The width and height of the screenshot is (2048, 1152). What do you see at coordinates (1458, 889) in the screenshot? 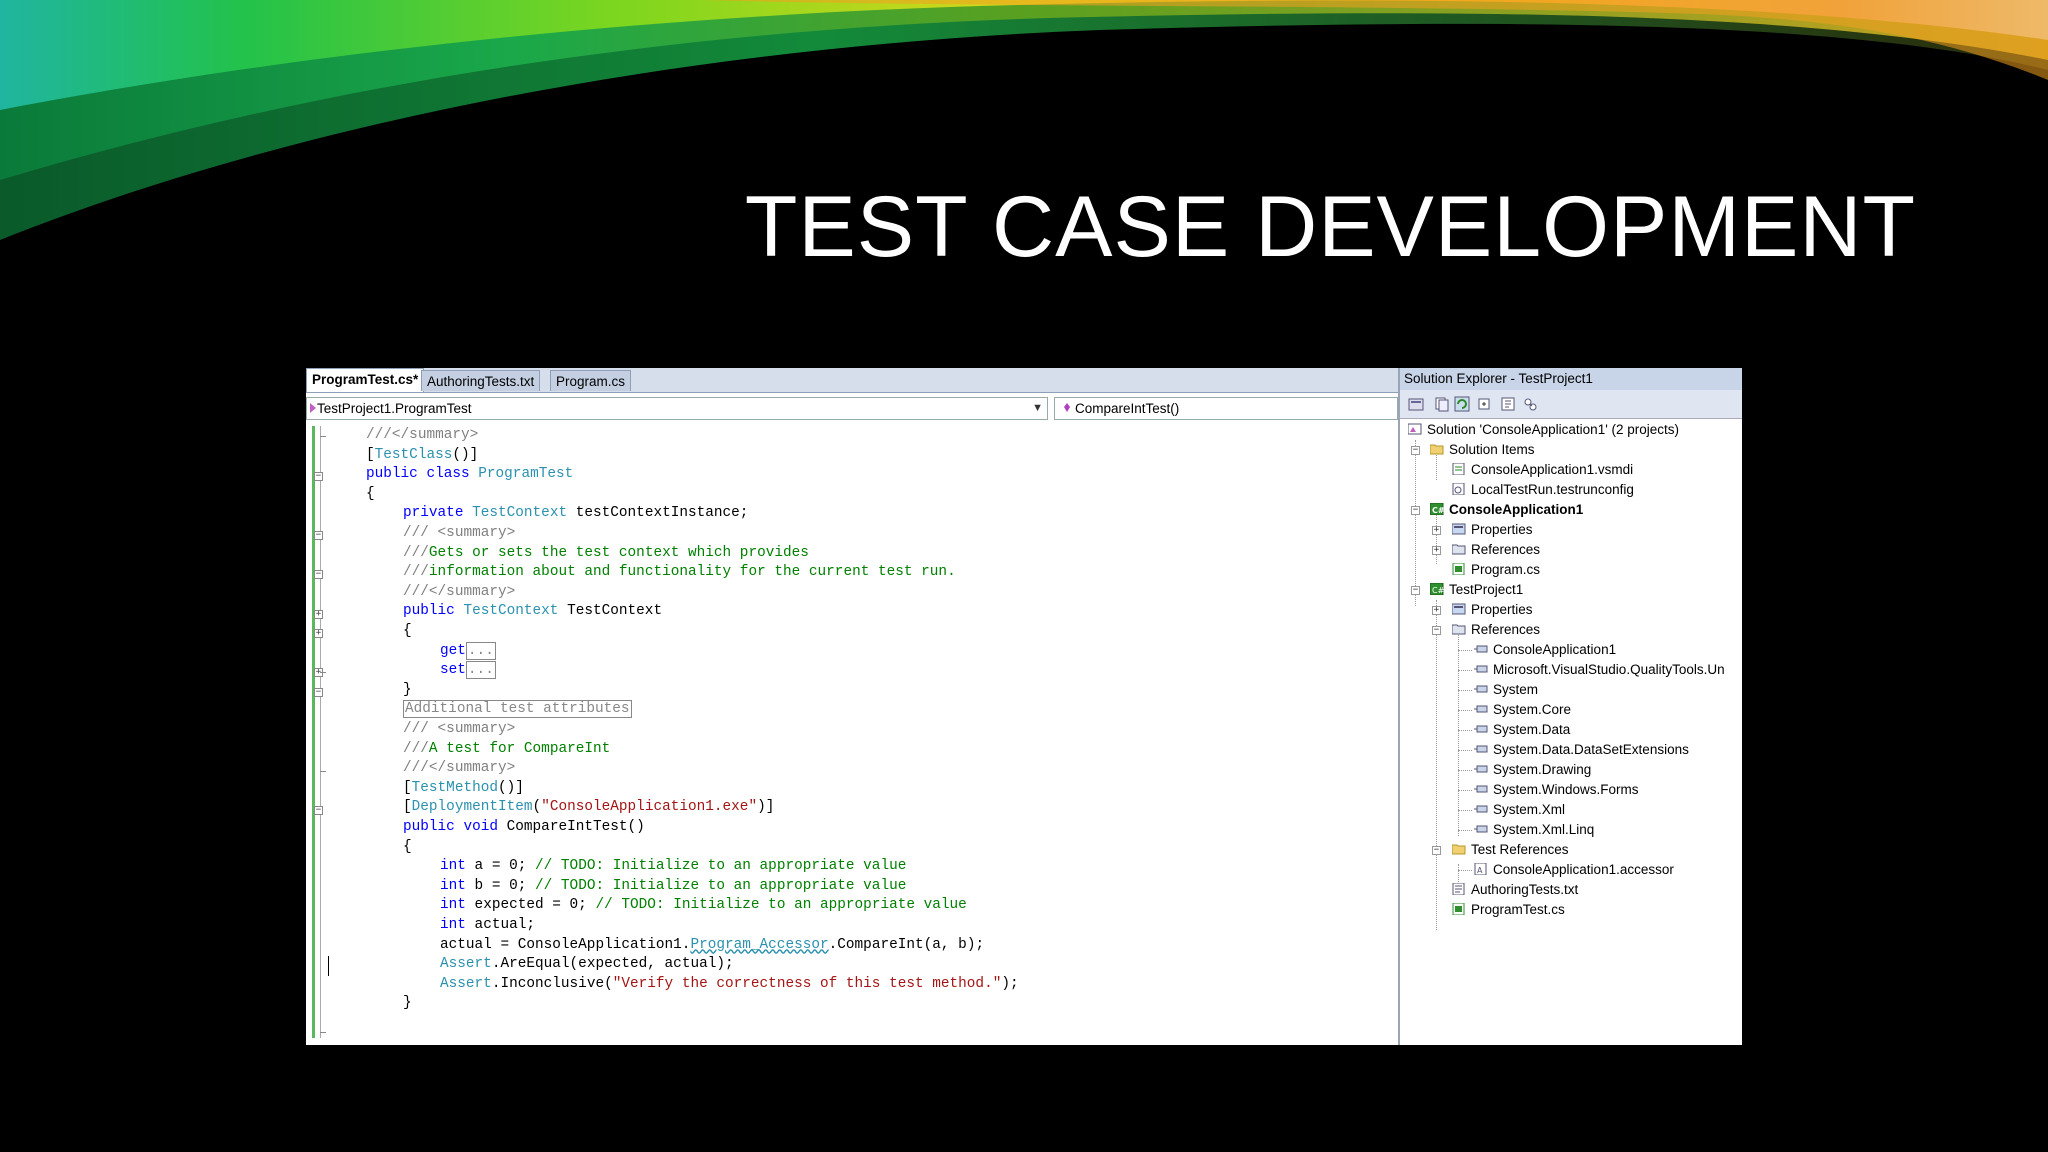
I see `text-file-icon` at bounding box center [1458, 889].